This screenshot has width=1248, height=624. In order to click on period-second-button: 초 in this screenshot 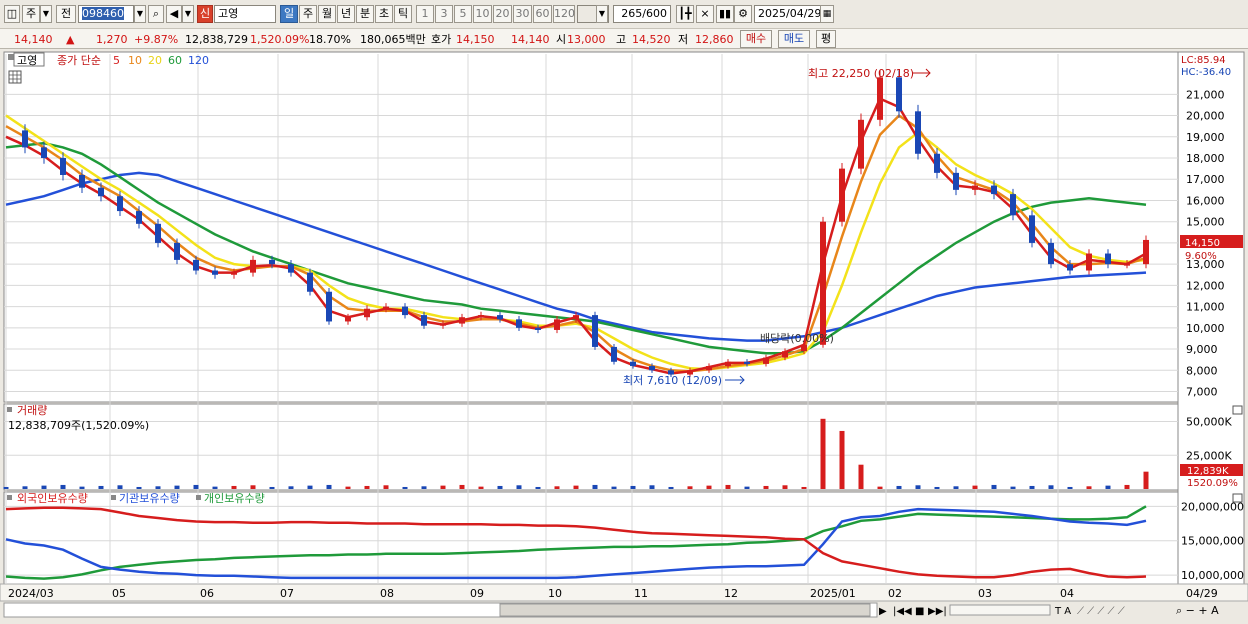, I will do `click(384, 14)`.